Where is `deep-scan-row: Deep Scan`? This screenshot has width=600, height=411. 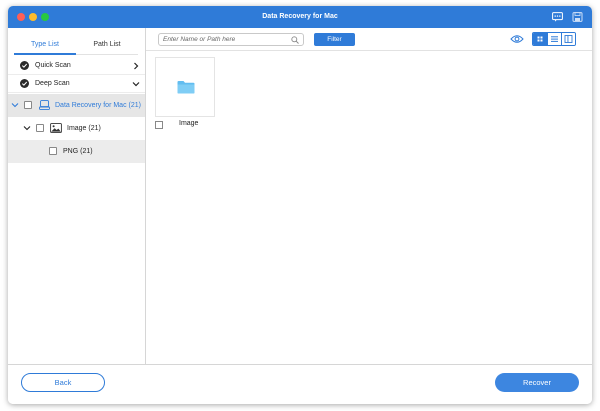 deep-scan-row: Deep Scan is located at coordinates (76, 84).